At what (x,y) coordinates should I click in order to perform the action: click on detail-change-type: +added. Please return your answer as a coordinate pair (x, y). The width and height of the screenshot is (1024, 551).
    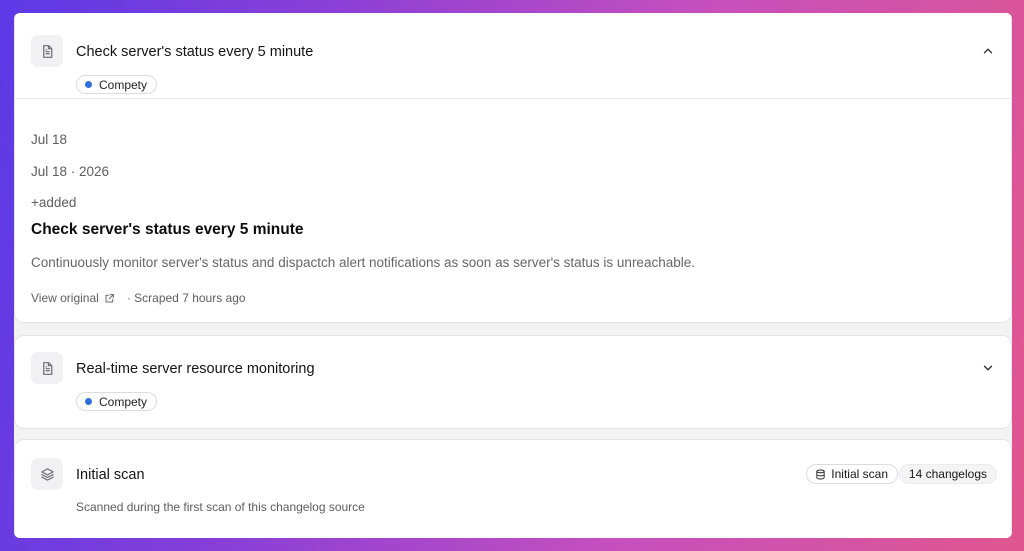
    Looking at the image, I should click on (54, 202).